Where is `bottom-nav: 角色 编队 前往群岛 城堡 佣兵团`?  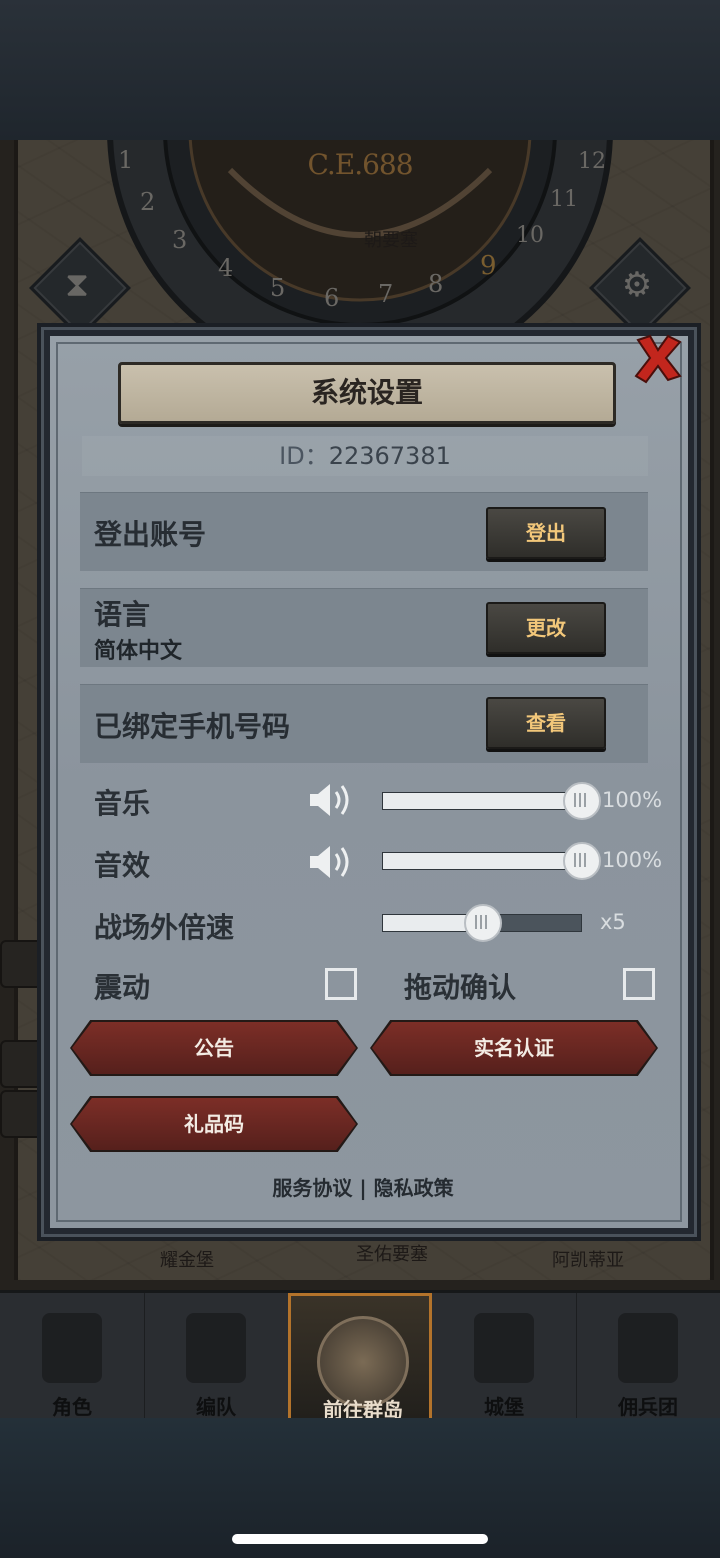 bottom-nav: 角色 编队 前往群岛 城堡 佣兵团 is located at coordinates (360, 1356).